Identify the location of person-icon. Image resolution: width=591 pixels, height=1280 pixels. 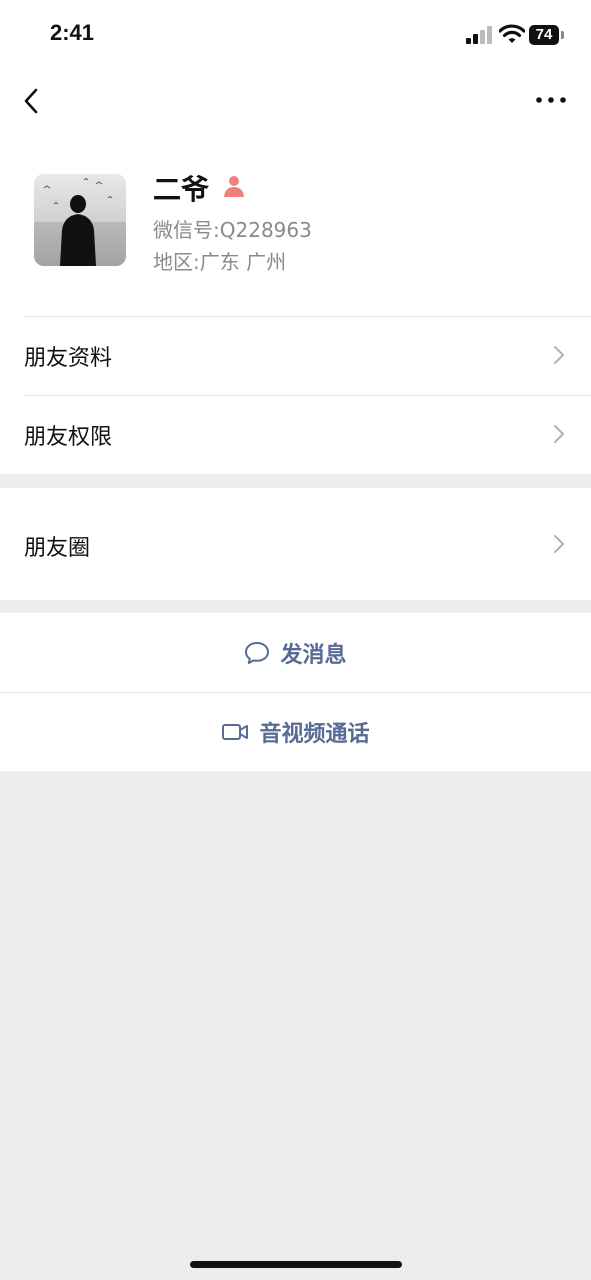
(234, 186).